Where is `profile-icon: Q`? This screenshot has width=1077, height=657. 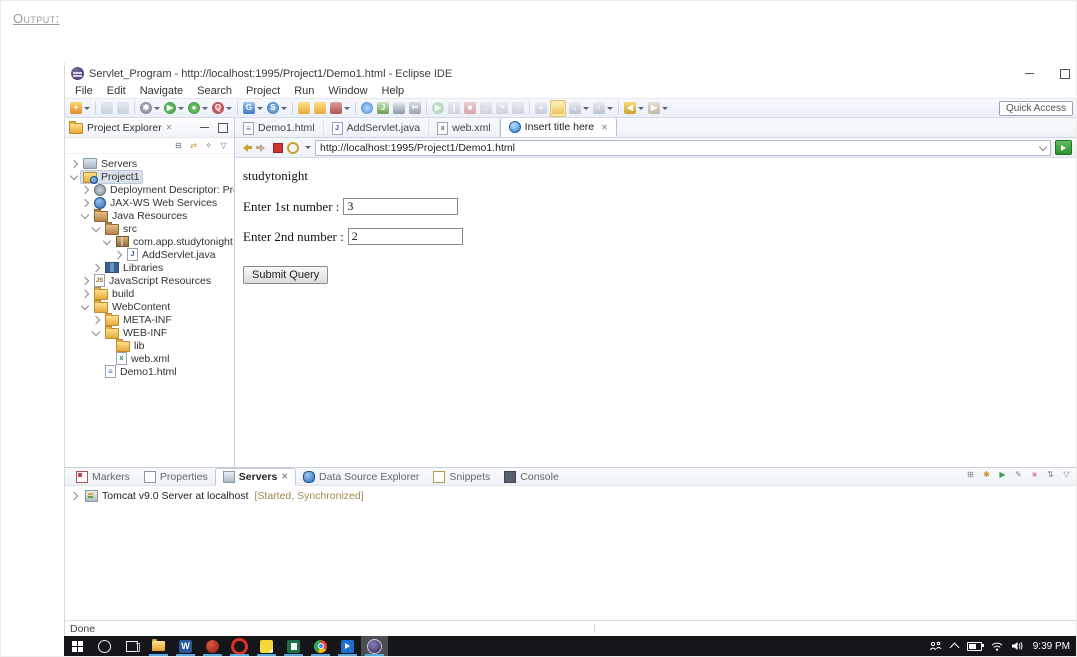 profile-icon: Q is located at coordinates (222, 108).